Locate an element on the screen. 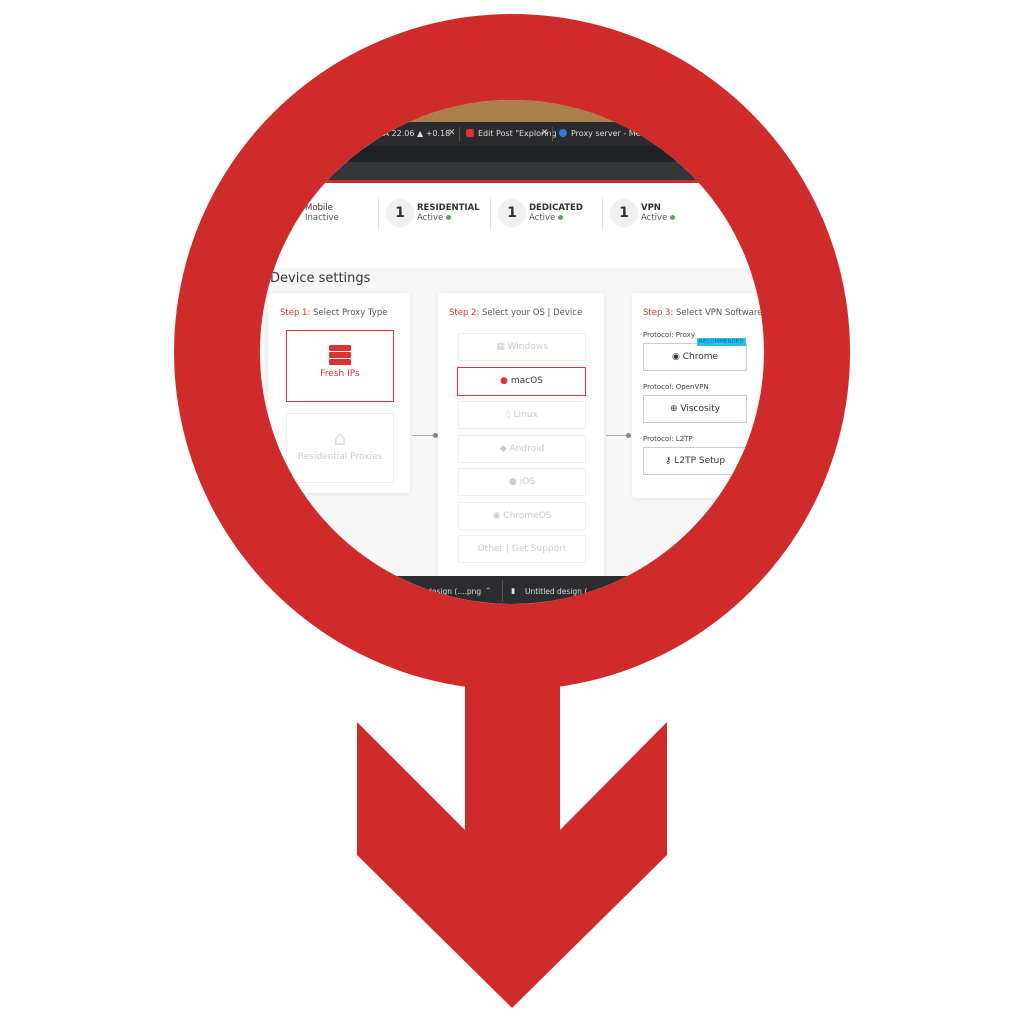  down-arrow-icon is located at coordinates (512, 844).